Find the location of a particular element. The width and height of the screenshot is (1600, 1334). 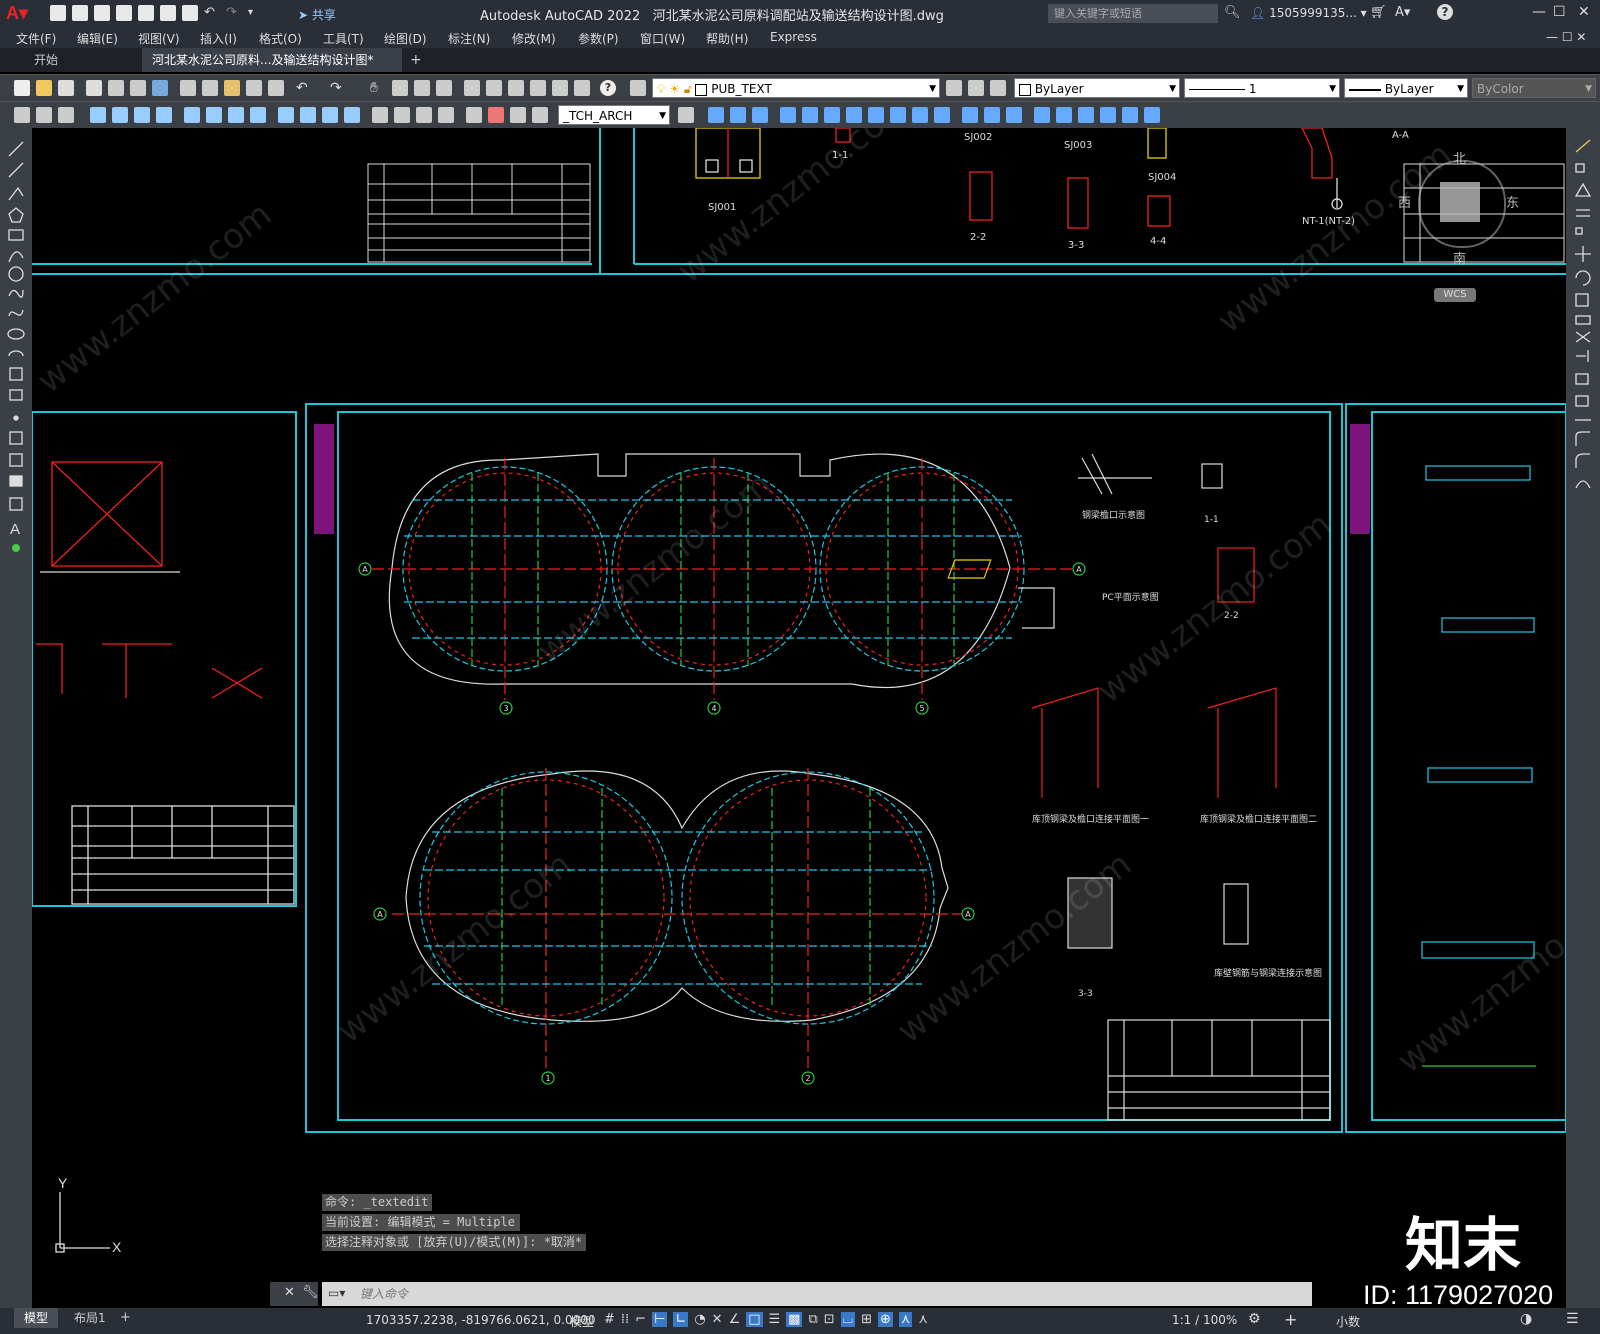

cut-icon is located at coordinates (188, 88).